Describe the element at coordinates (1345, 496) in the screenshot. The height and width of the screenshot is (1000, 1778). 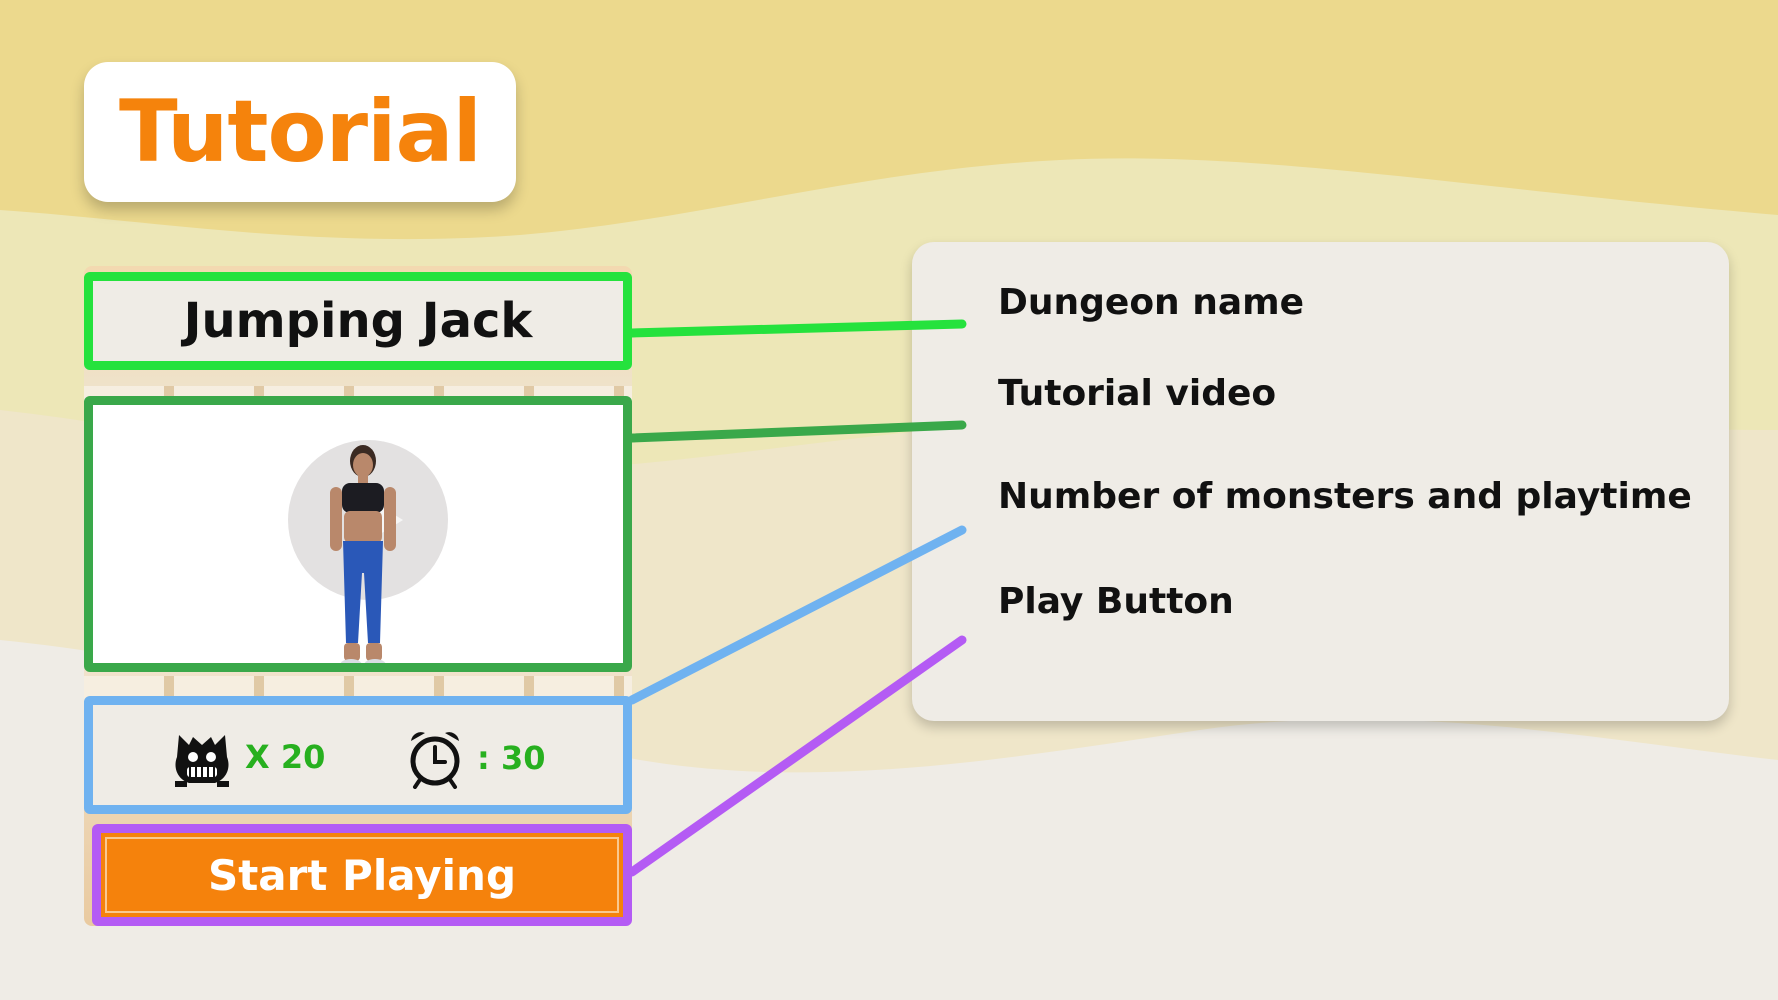
I see `legend-label-monsters-playtime: Number of monsters and playtime` at that location.